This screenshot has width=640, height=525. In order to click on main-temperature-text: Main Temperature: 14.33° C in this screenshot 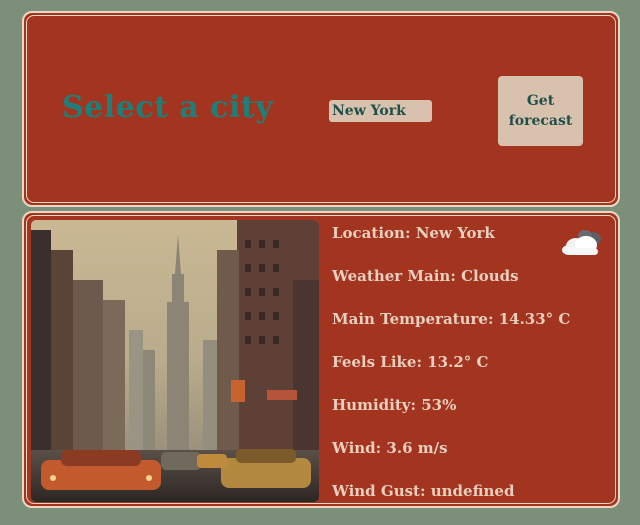, I will do `click(451, 319)`.